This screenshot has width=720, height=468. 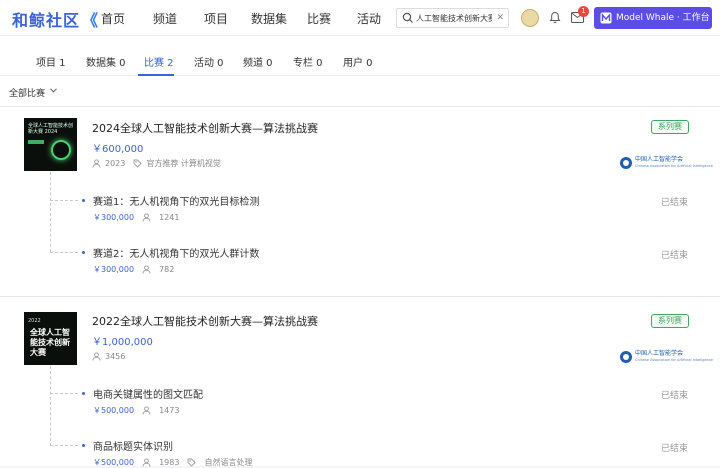 What do you see at coordinates (136, 217) in the screenshot?
I see `track-meta: ￥300,000 1241` at bounding box center [136, 217].